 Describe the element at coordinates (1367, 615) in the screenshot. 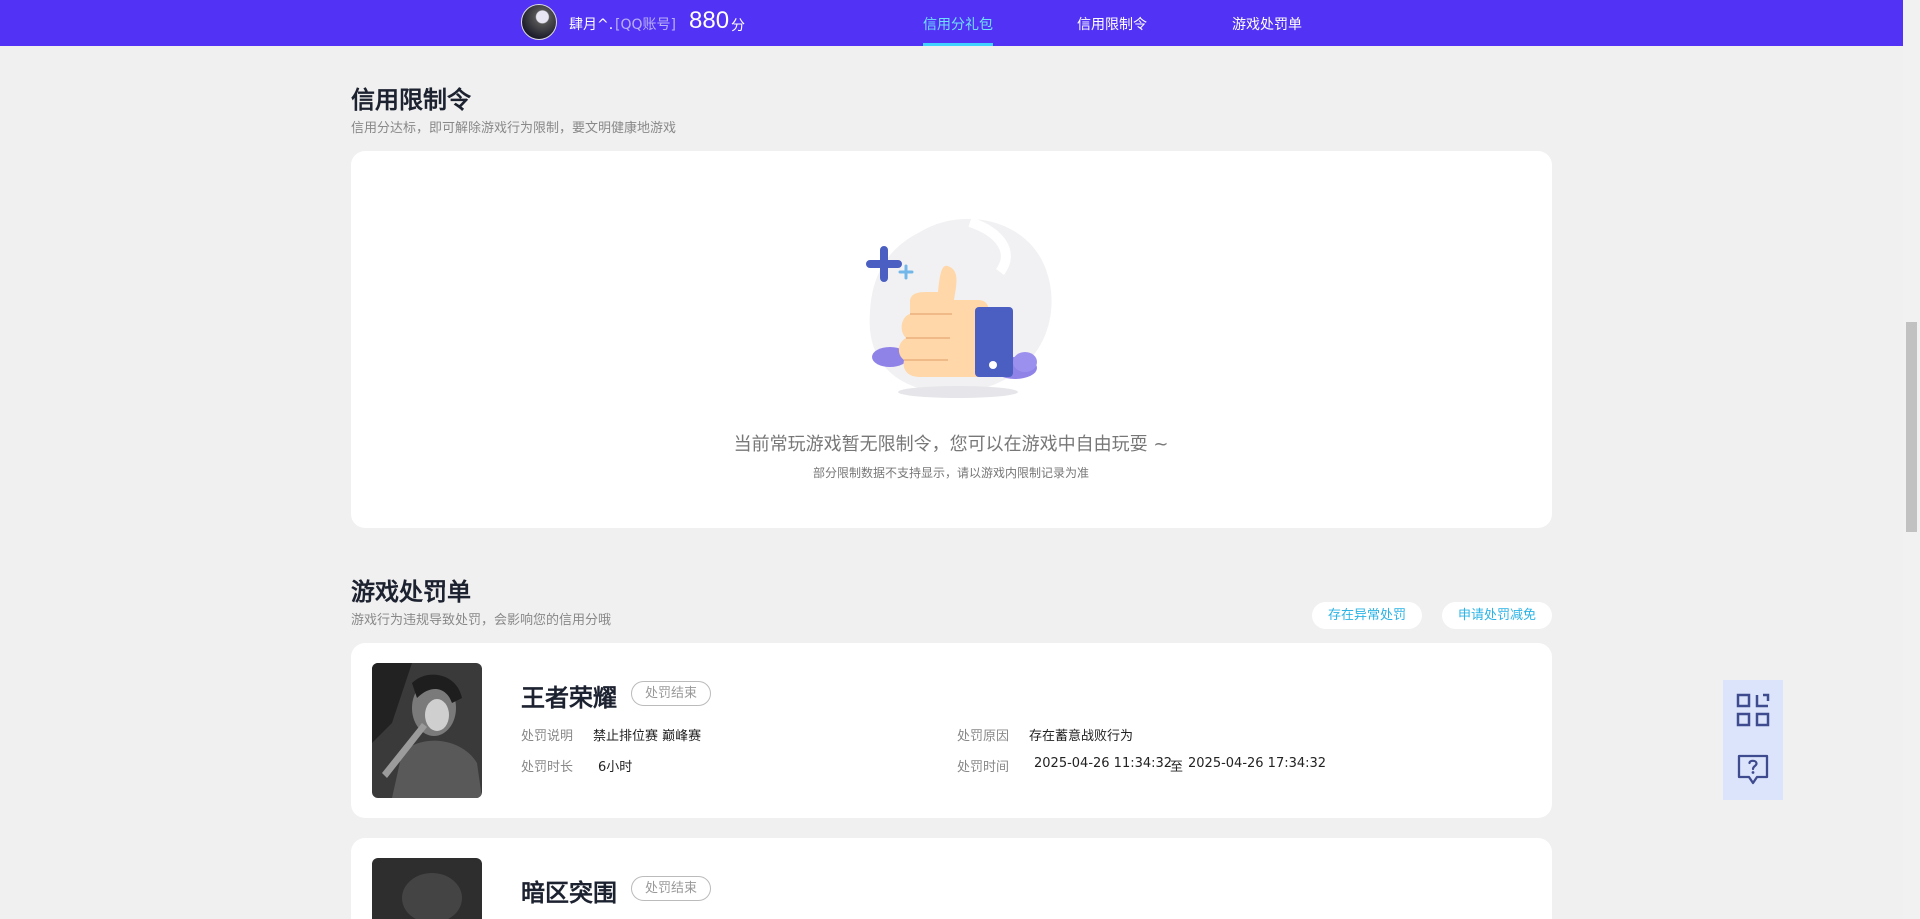

I see `abnormal-penalty-button: 存在异常处罚` at that location.